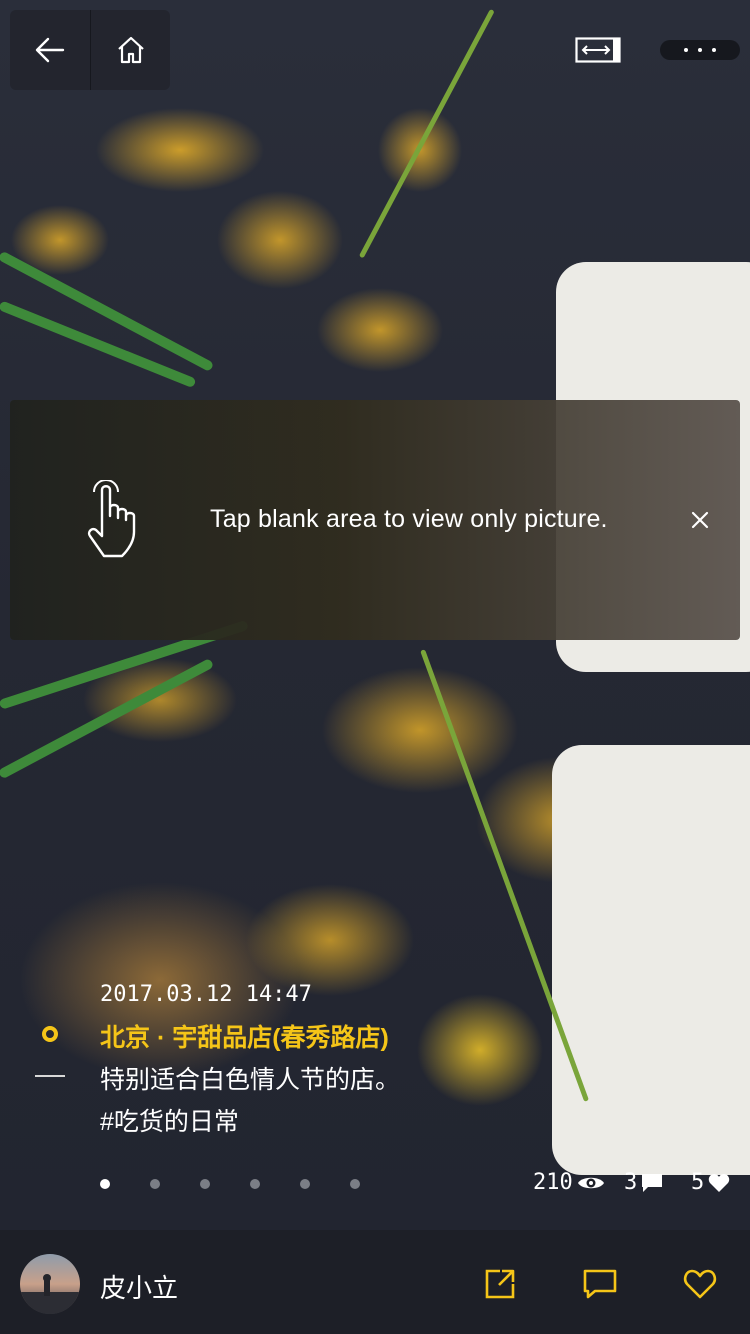  I want to click on page-dot-active, so click(105, 1184).